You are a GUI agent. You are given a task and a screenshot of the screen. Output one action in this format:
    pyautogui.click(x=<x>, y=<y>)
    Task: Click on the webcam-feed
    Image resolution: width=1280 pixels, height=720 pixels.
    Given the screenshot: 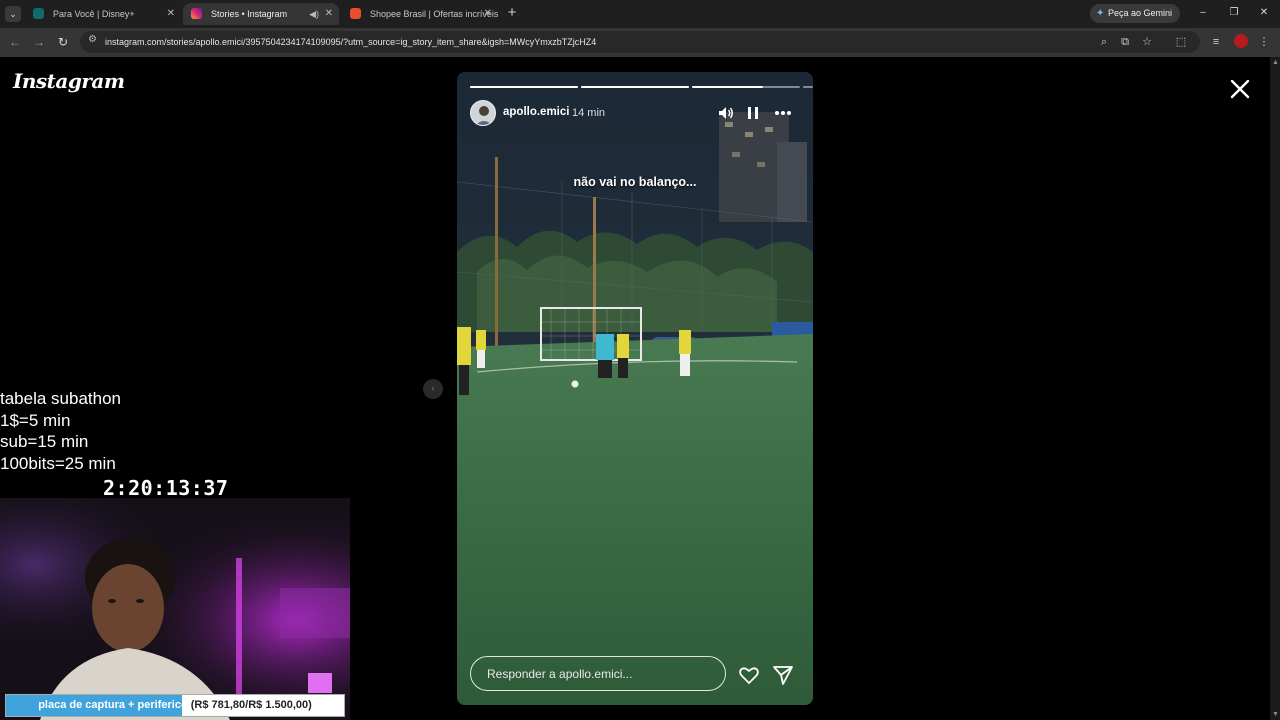 What is the action you would take?
    pyautogui.click(x=175, y=609)
    